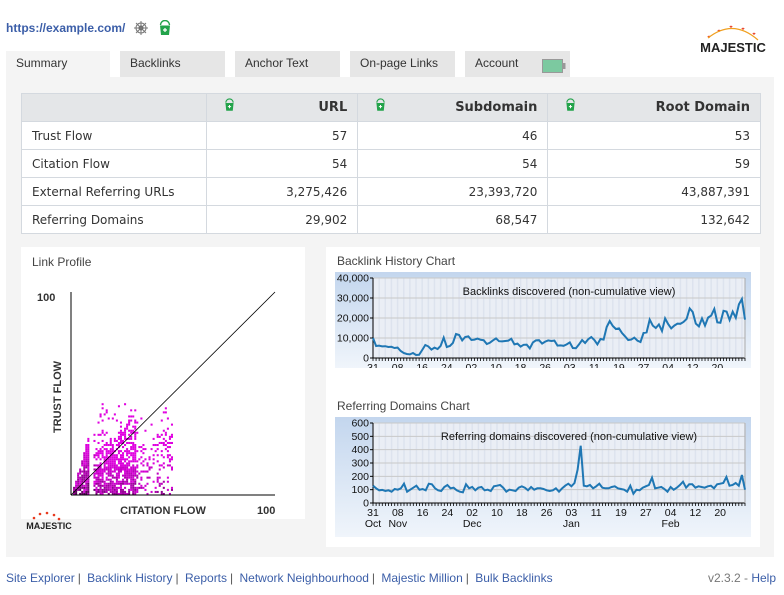 The height and width of the screenshot is (595, 784). What do you see at coordinates (141, 28) in the screenshot?
I see `spider-icon` at bounding box center [141, 28].